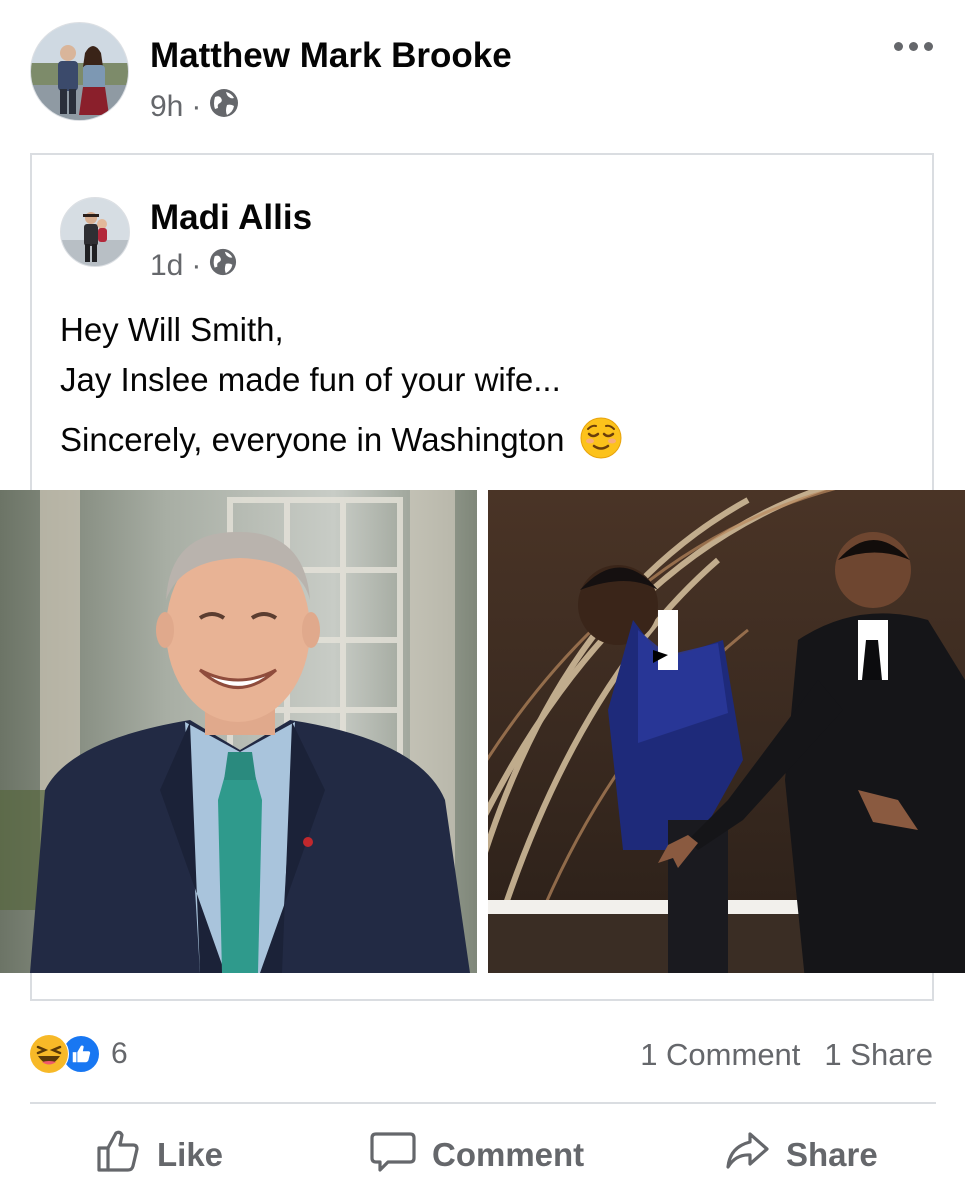 The width and height of the screenshot is (965, 1200). I want to click on shared-post-meta: 1d ·, so click(193, 266).